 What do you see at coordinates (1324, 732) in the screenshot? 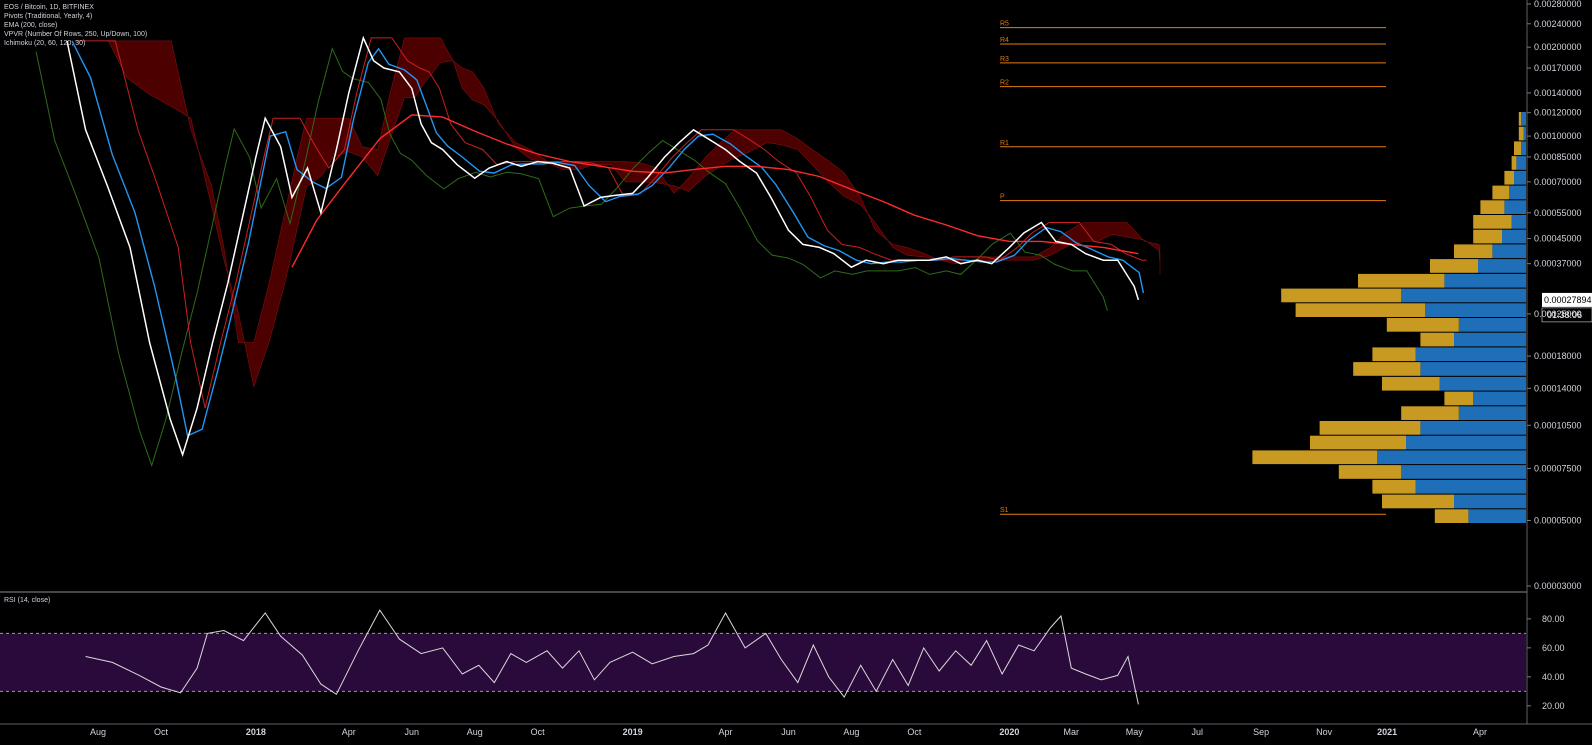
I see `time-axis-label: Nov` at bounding box center [1324, 732].